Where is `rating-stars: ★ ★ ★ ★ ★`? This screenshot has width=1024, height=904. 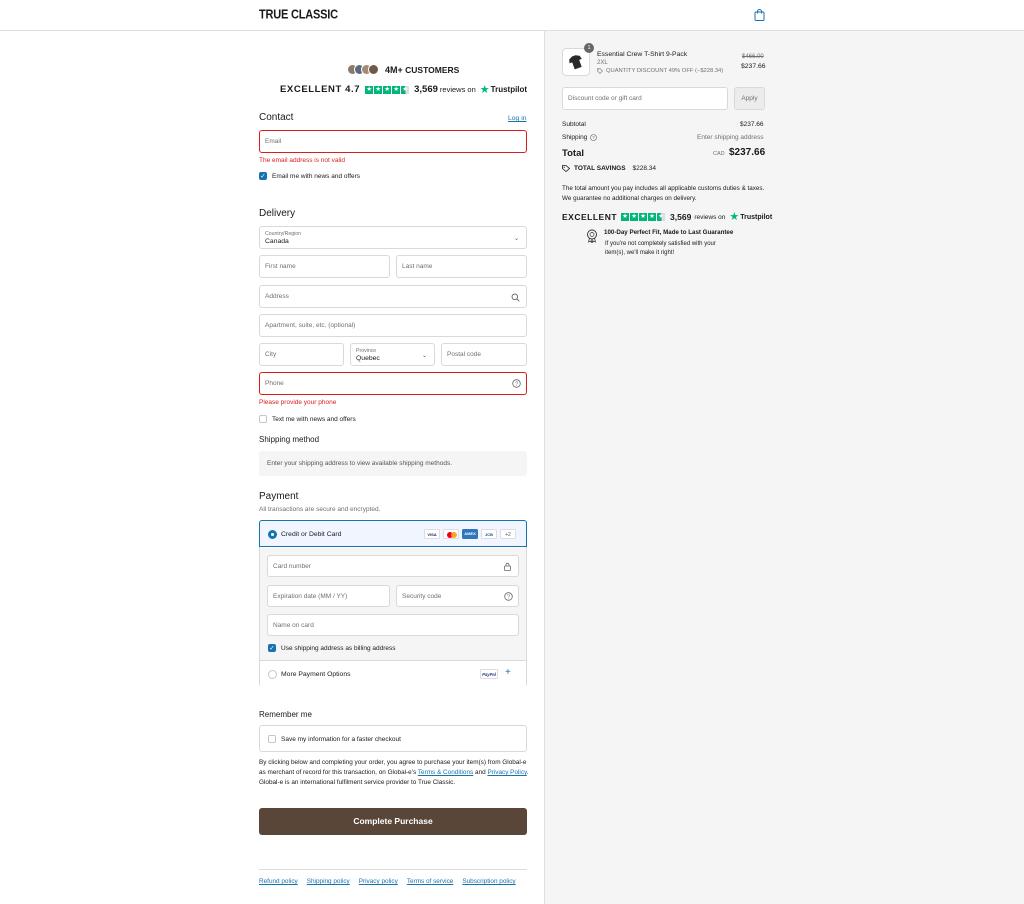 rating-stars: ★ ★ ★ ★ ★ is located at coordinates (387, 89).